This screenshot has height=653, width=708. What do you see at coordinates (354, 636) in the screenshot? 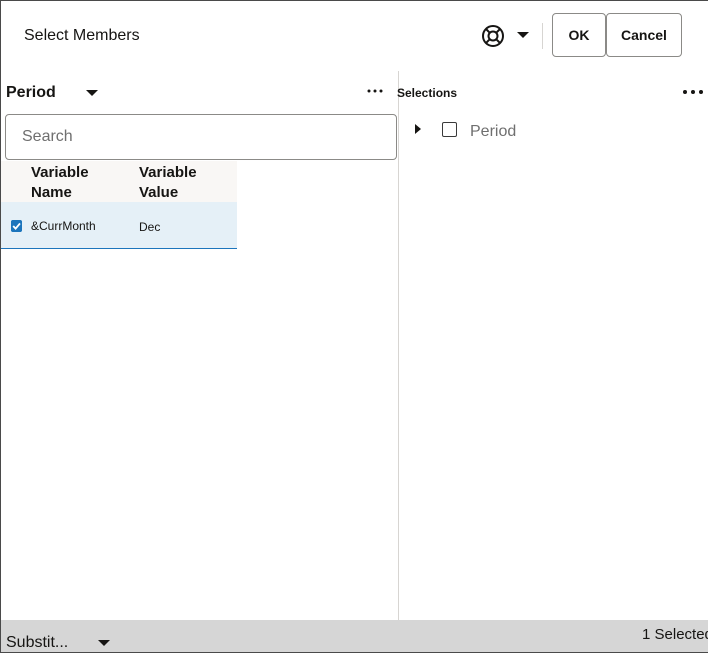
I see `status-bar: Substit... 1 Selected` at bounding box center [354, 636].